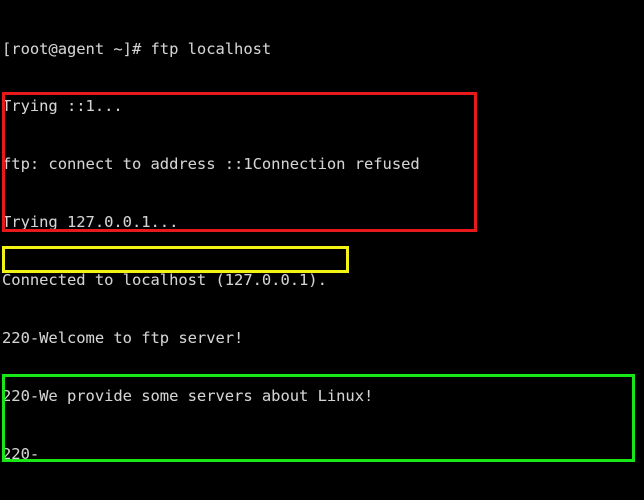 The image size is (644, 500). I want to click on terminal-line-prompt-ftp: [root@agent ~]# ftp localhost, so click(137, 48).